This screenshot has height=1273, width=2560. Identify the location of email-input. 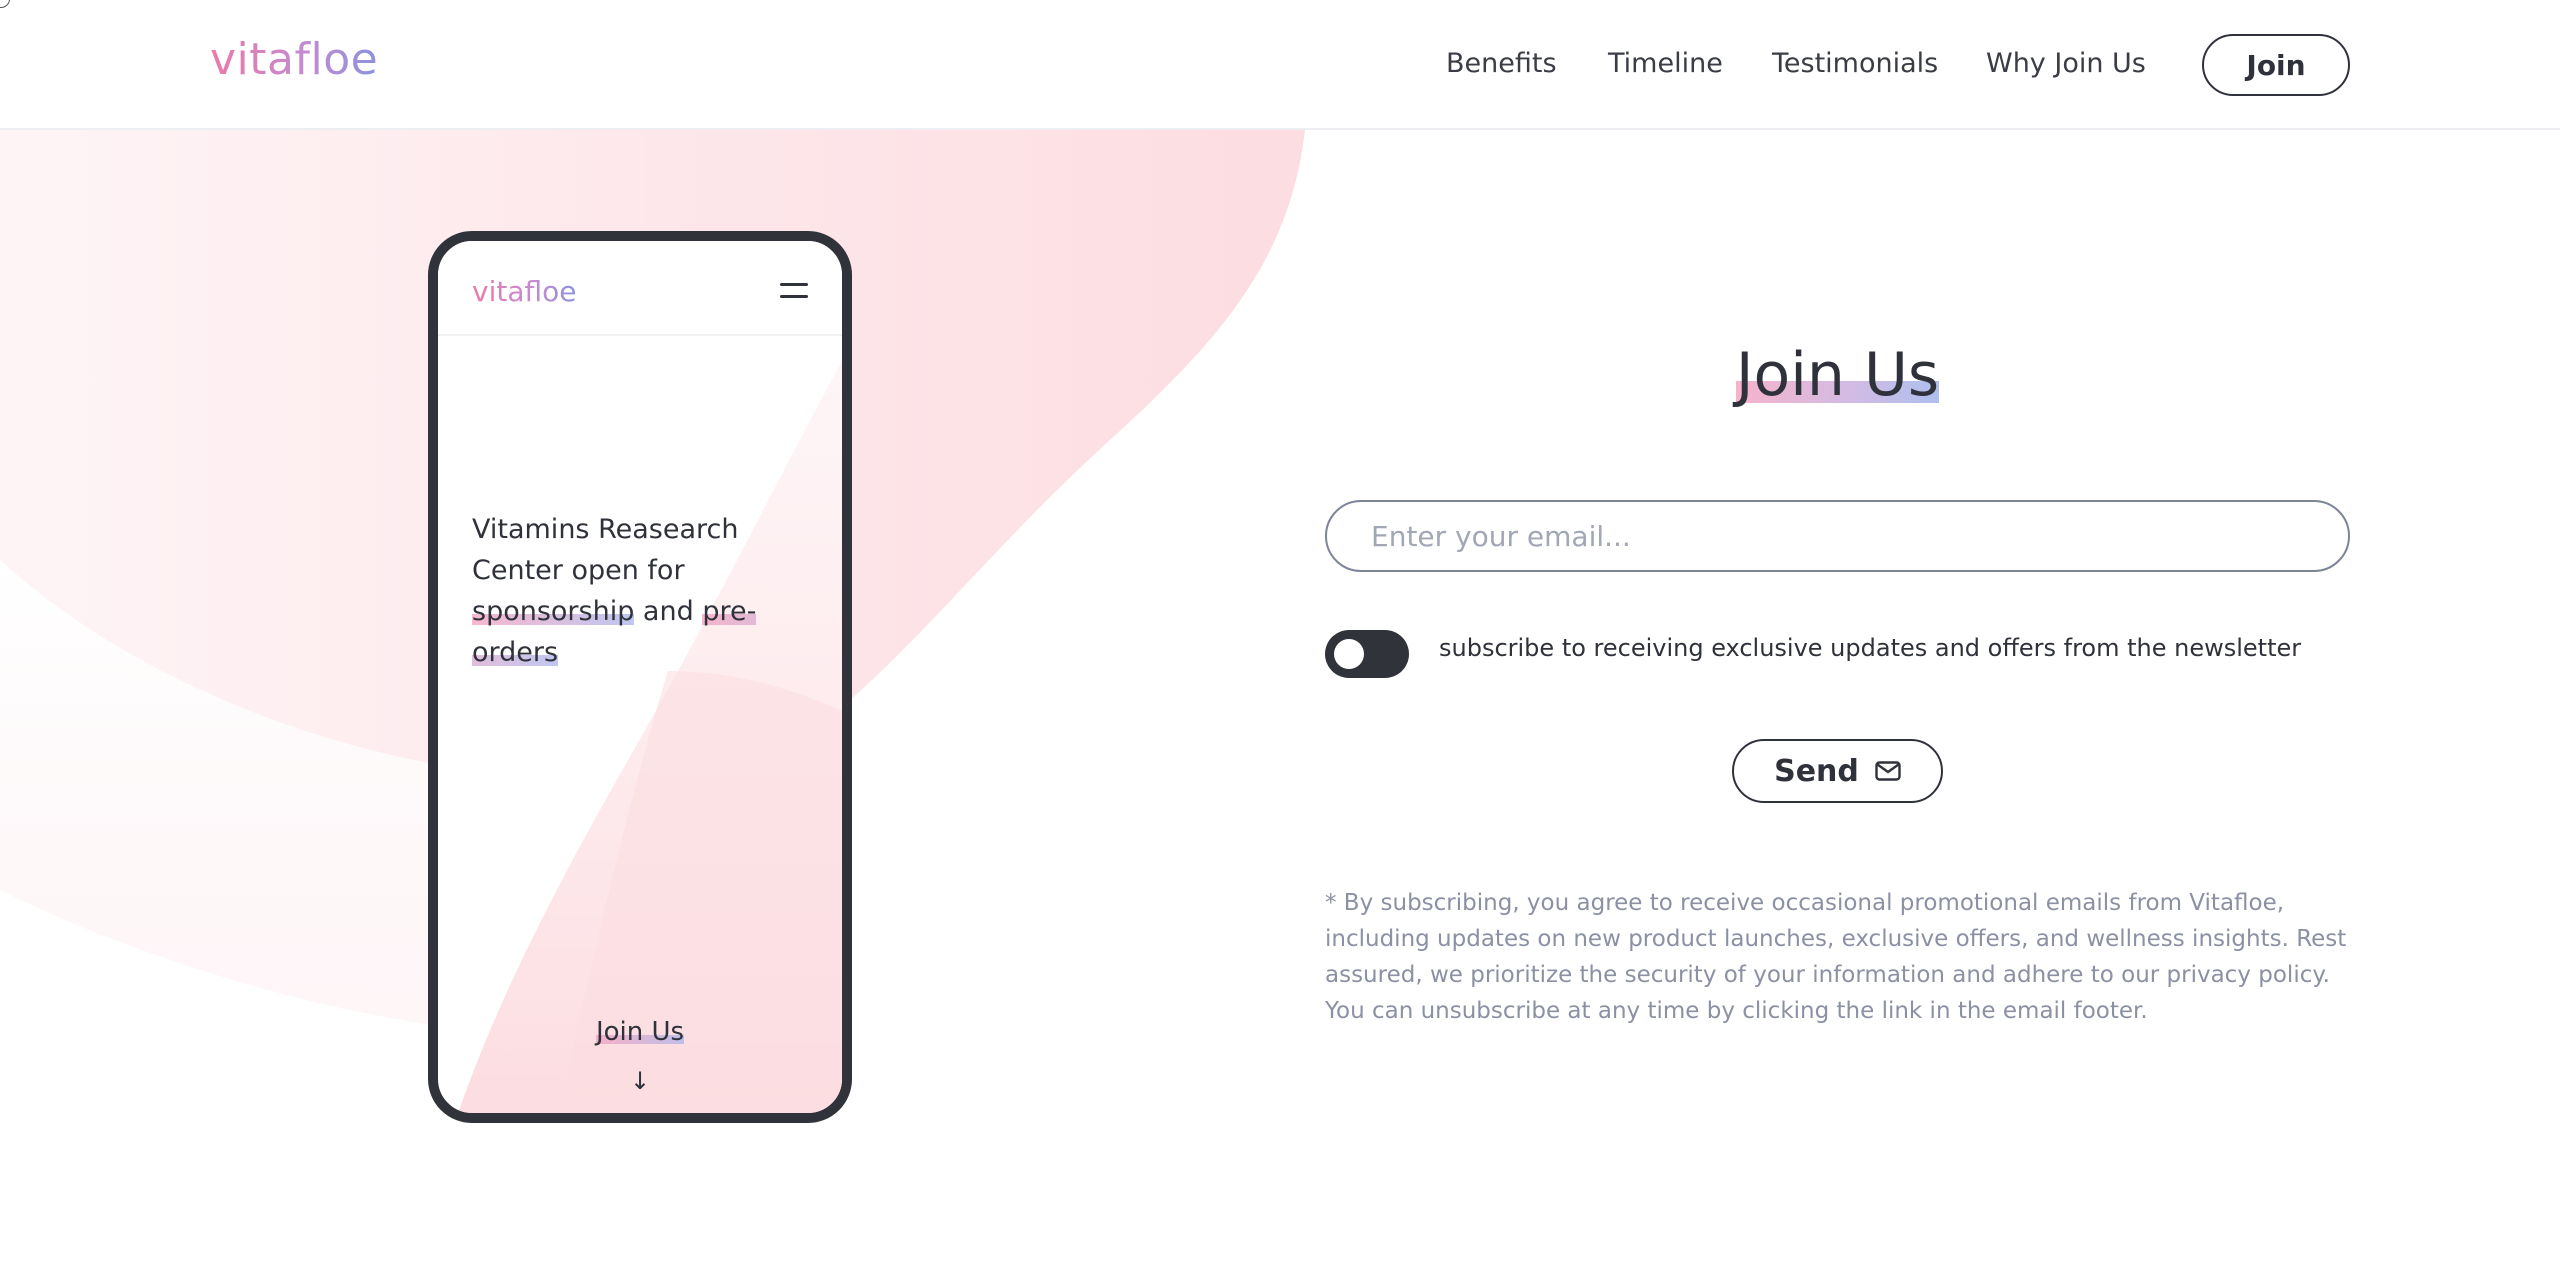
(1837, 536).